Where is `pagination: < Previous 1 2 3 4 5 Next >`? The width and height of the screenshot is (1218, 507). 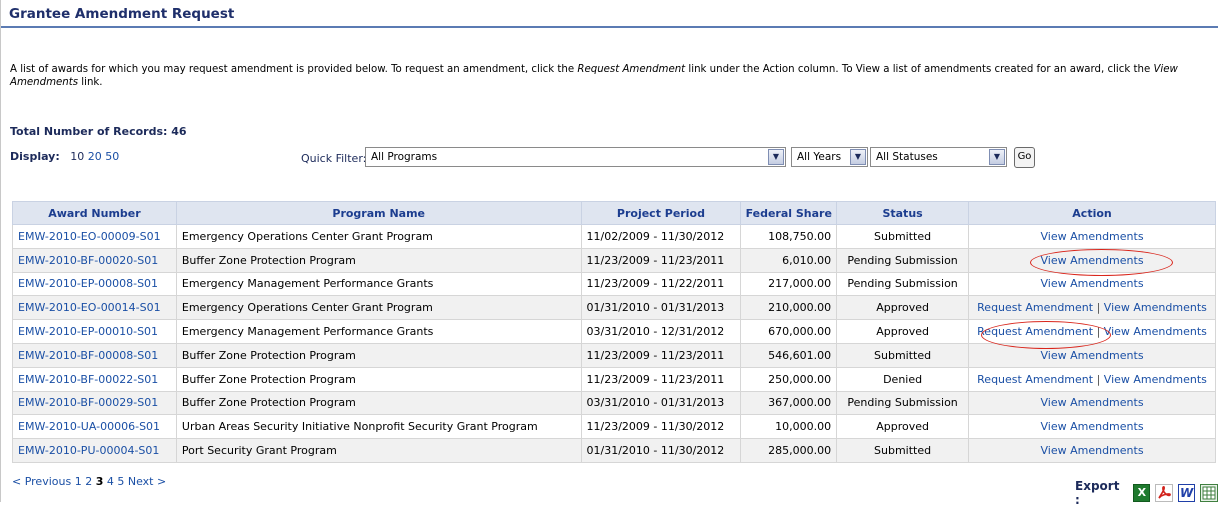
pagination: < Previous 1 2 3 4 5 Next > is located at coordinates (89, 481).